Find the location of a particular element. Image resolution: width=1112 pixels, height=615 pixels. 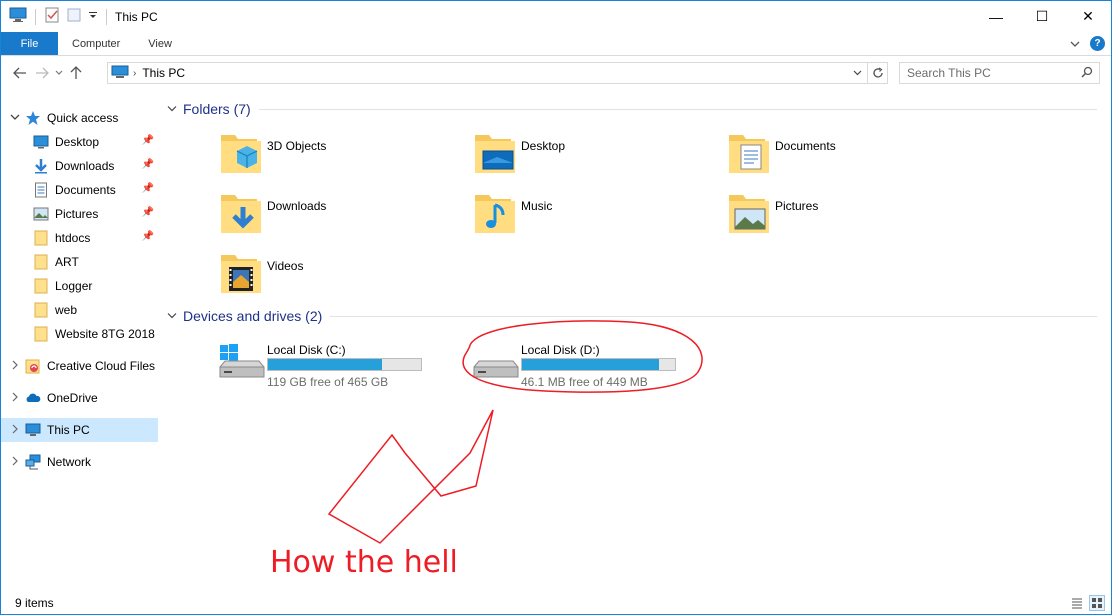

expand-ribbon-chevron-icon is located at coordinates (1075, 44).